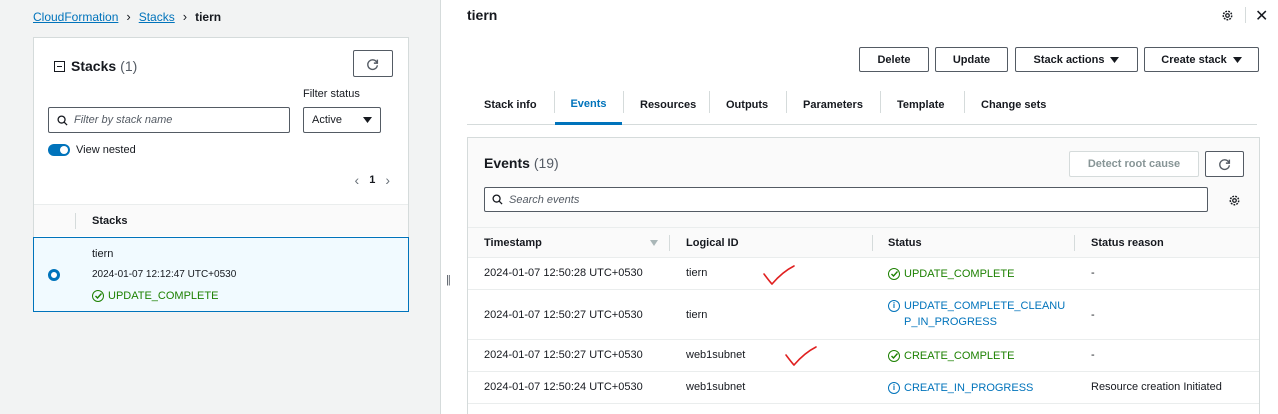  What do you see at coordinates (920, 105) in the screenshot?
I see `tab-template: Template` at bounding box center [920, 105].